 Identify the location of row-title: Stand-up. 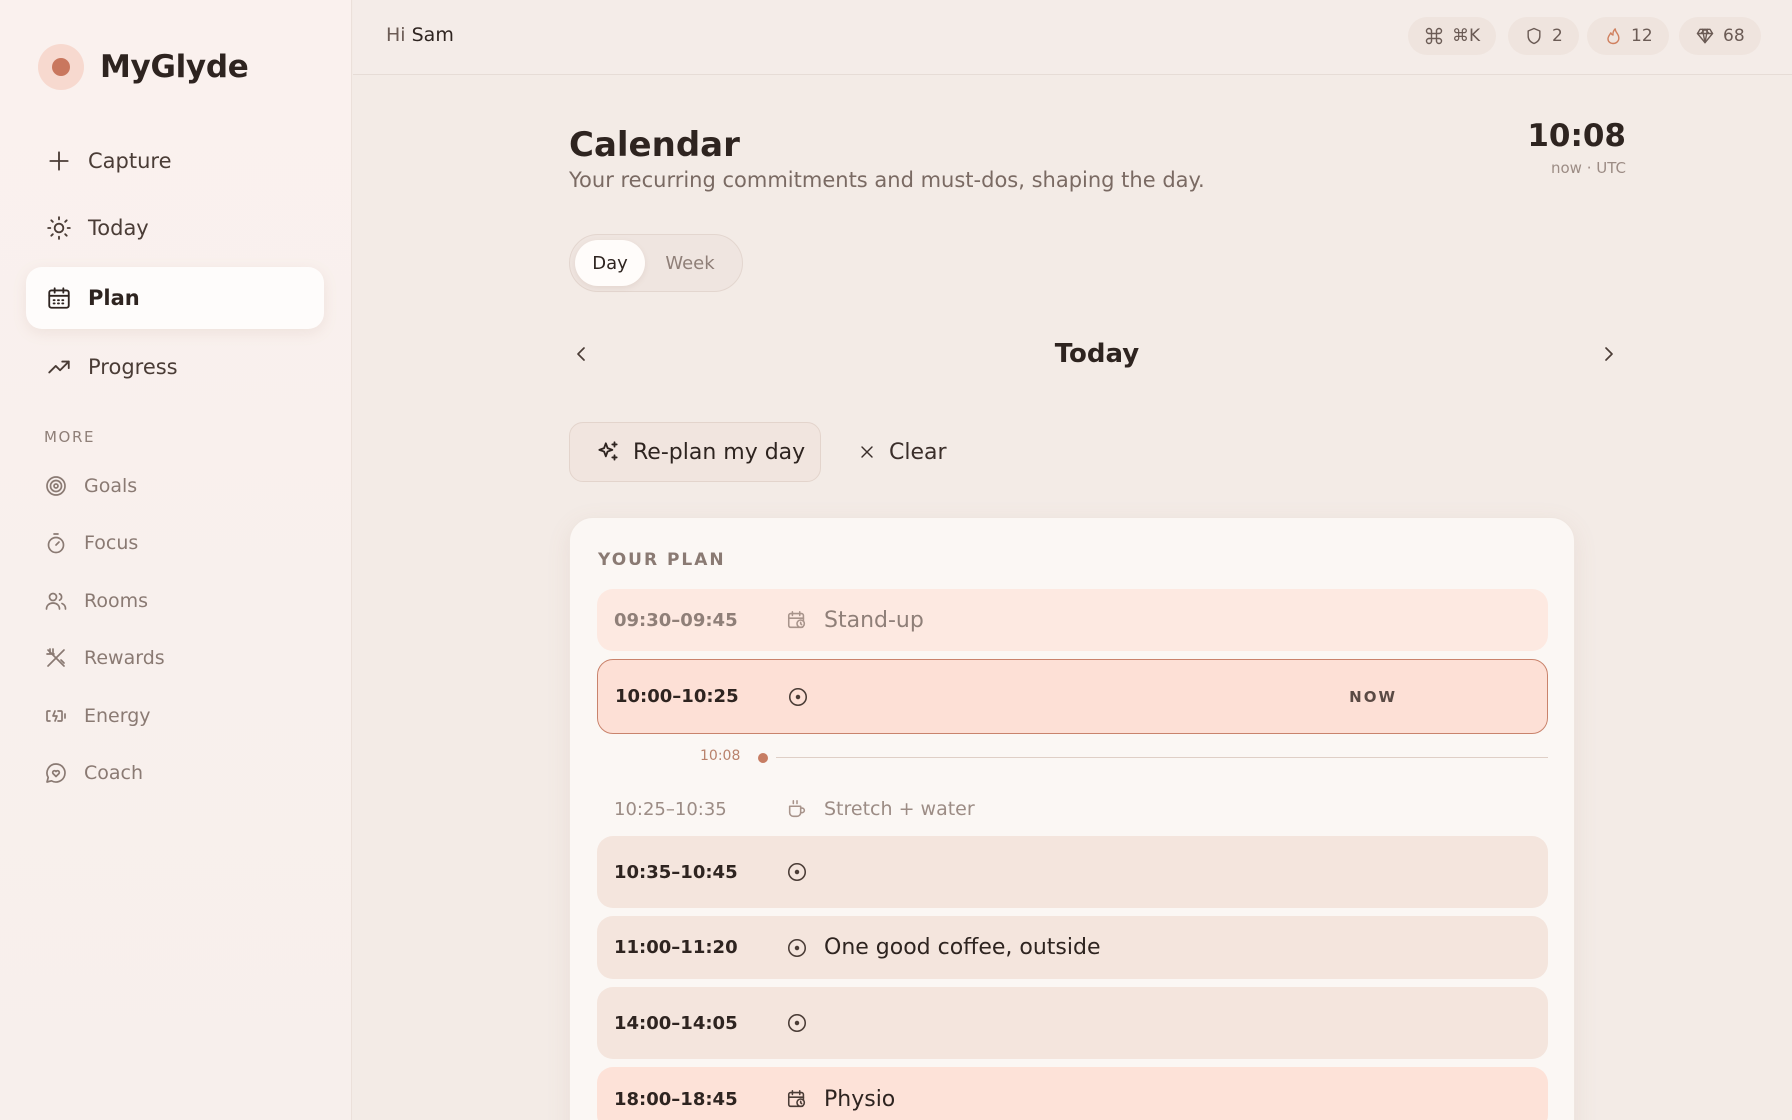
(874, 620).